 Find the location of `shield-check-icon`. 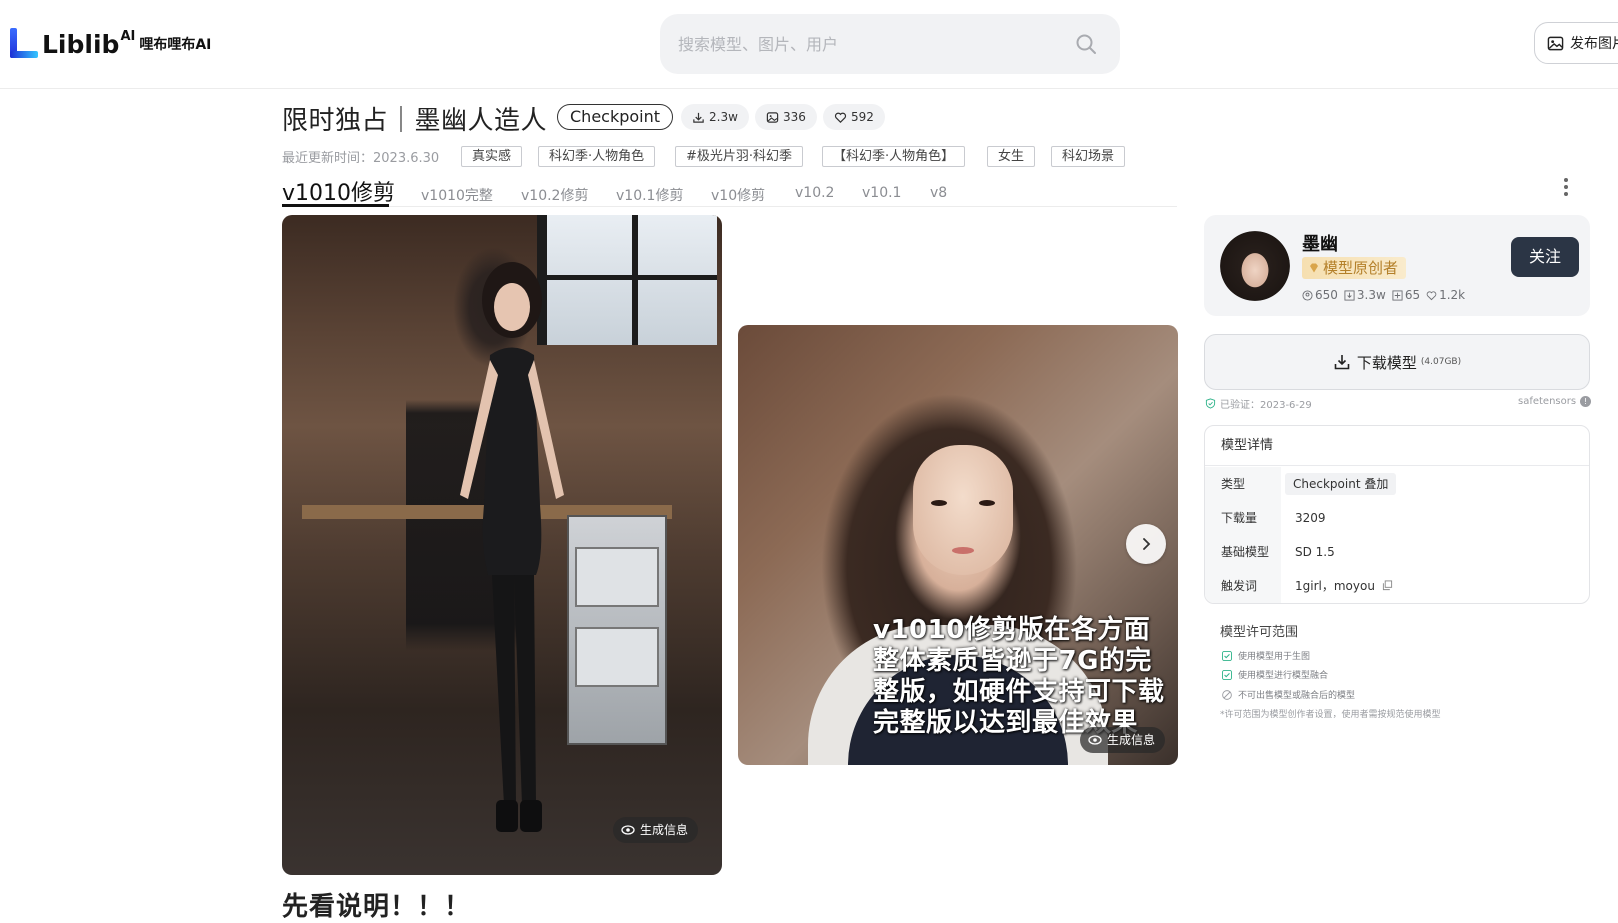

shield-check-icon is located at coordinates (1210, 403).